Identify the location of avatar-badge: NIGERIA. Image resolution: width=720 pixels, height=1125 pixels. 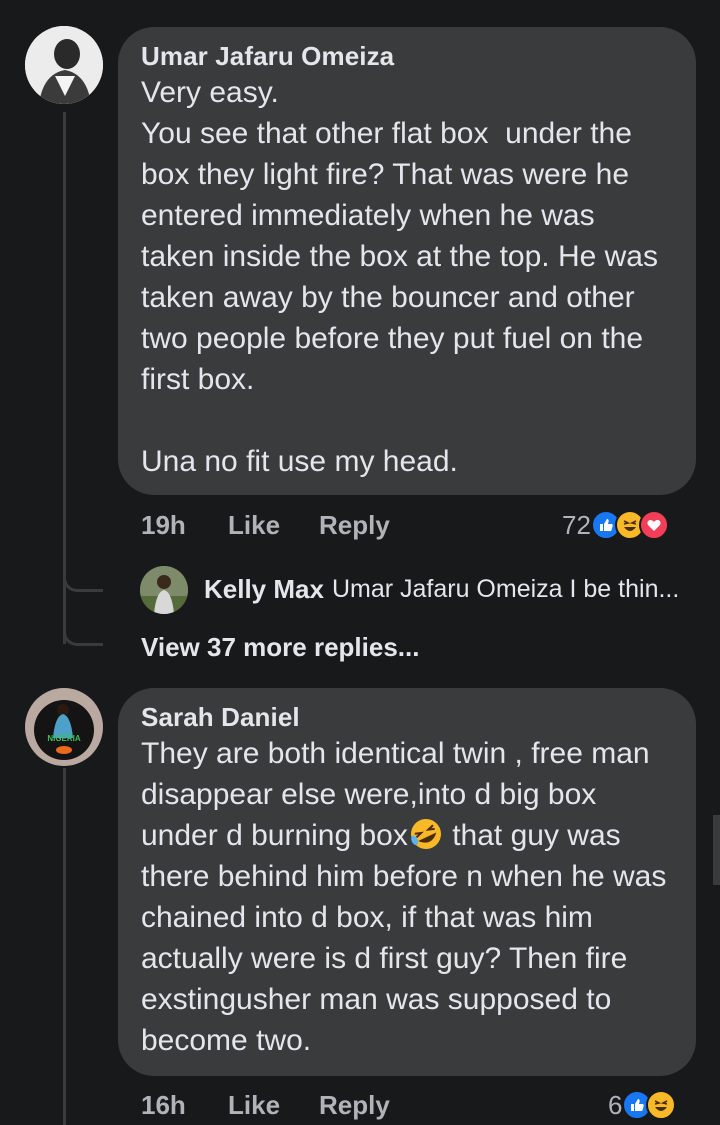
(64, 738).